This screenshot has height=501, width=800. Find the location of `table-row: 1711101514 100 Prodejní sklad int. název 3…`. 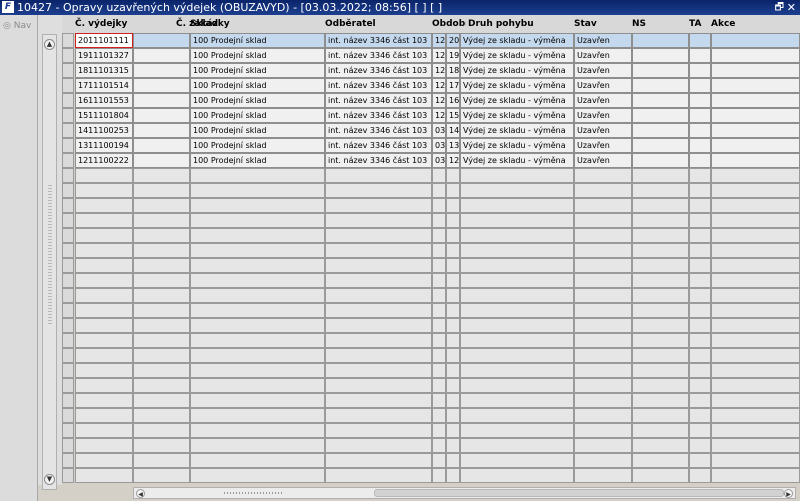

table-row: 1711101514 100 Prodejní sklad int. název 3… is located at coordinates (431, 85).